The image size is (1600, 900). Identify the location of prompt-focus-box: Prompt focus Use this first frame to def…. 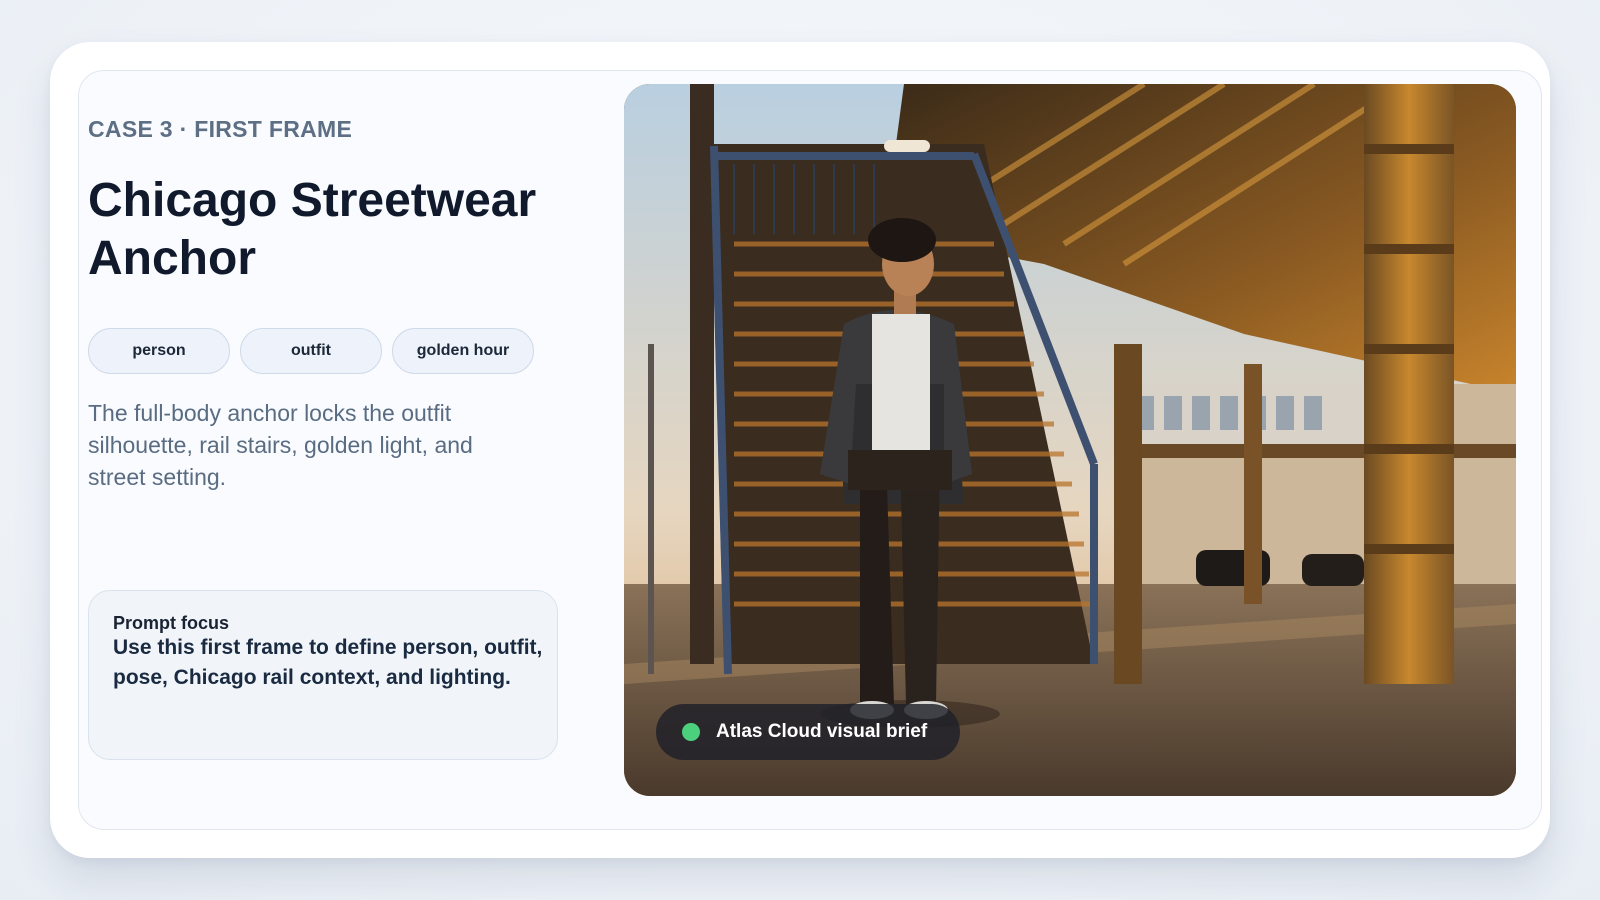
(323, 675).